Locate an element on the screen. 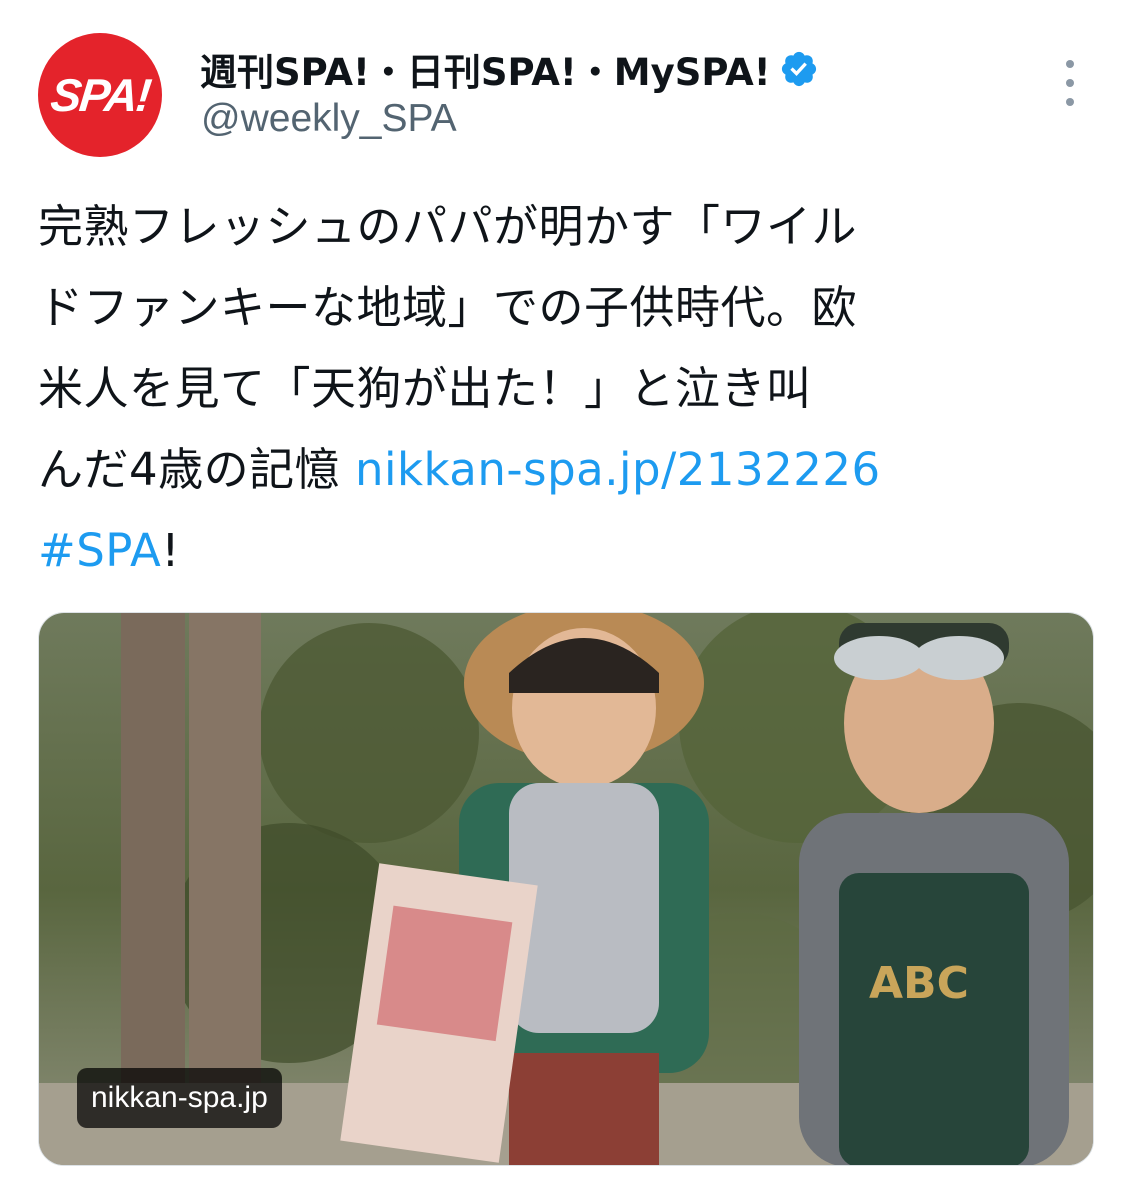 The image size is (1131, 1200). tweet-text-line: 完熟フレッシュのパパが明かす「ワイル is located at coordinates (448, 226).